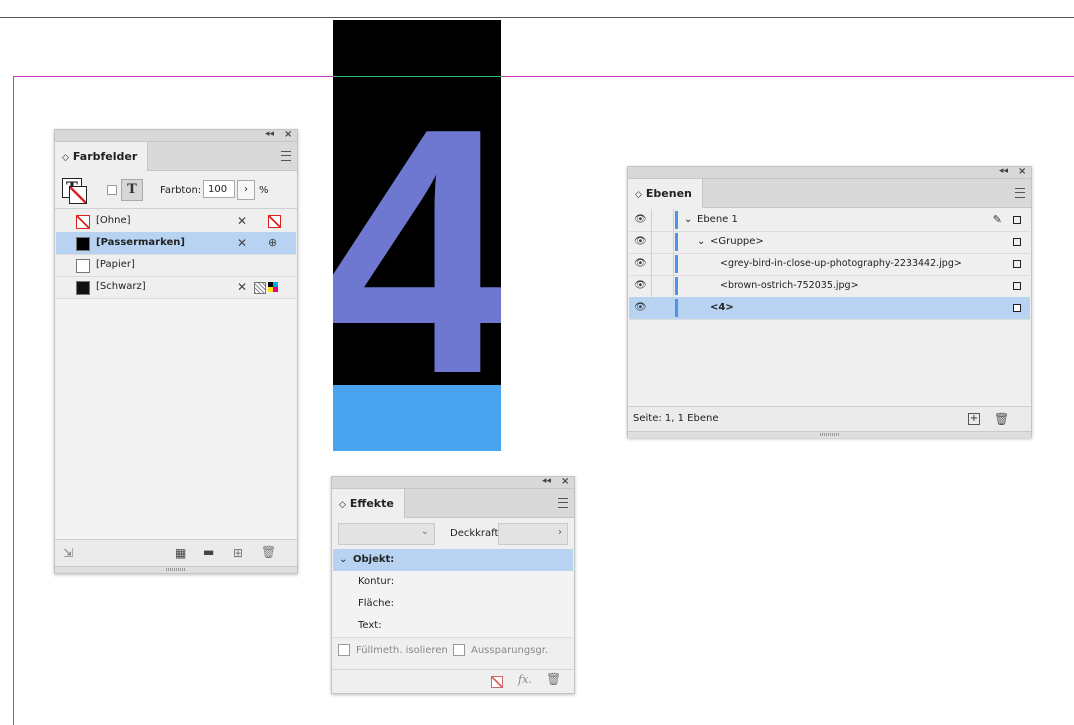  What do you see at coordinates (68, 553) in the screenshot?
I see `show-swatch-types-icon: ⇲` at bounding box center [68, 553].